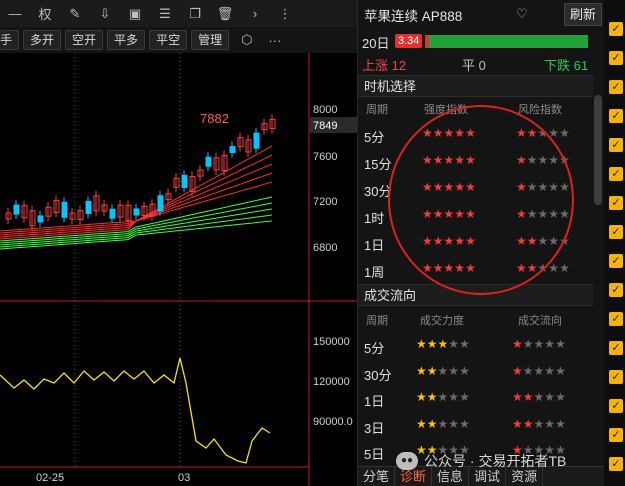  Describe the element at coordinates (409, 41) in the screenshot. I see `days-badge: 3.34` at that location.